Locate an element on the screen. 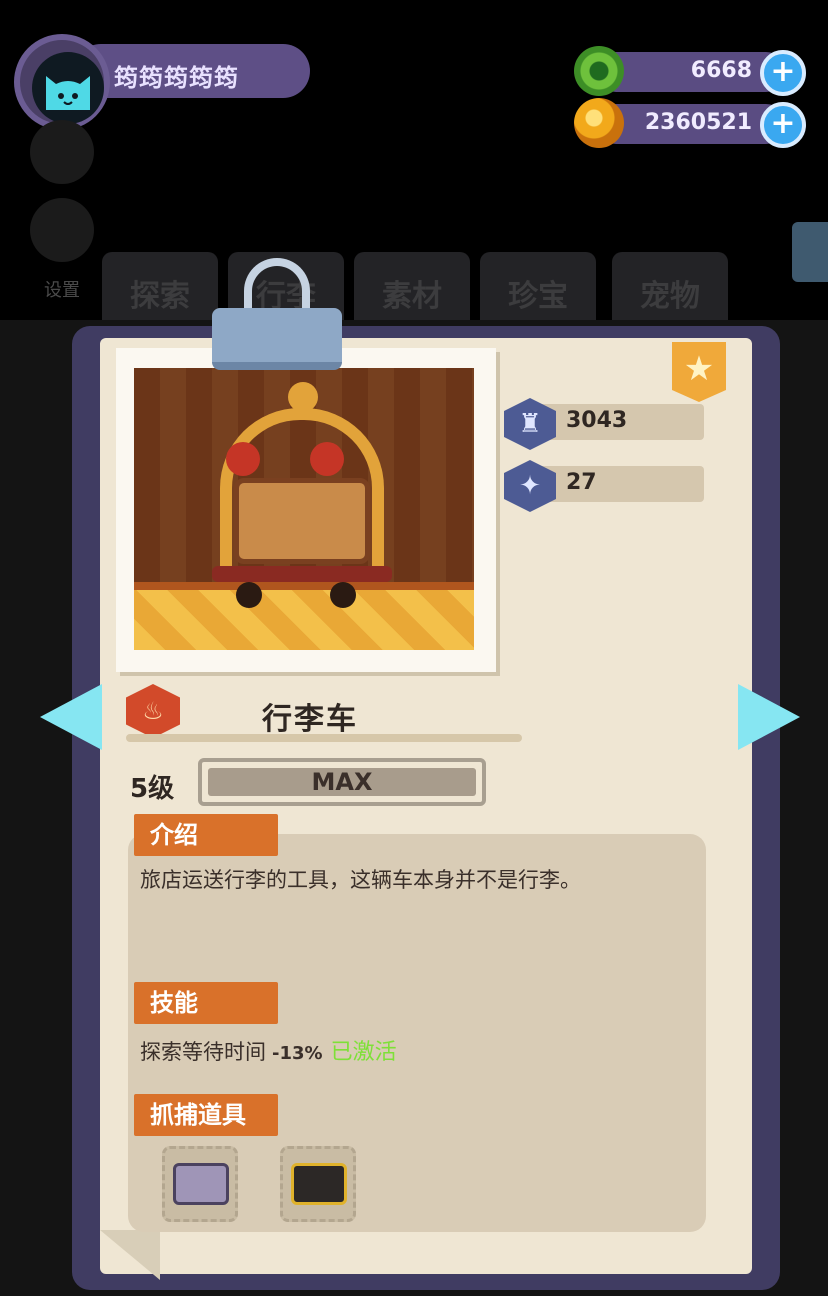  skill-status: 已激活 is located at coordinates (363, 1052).